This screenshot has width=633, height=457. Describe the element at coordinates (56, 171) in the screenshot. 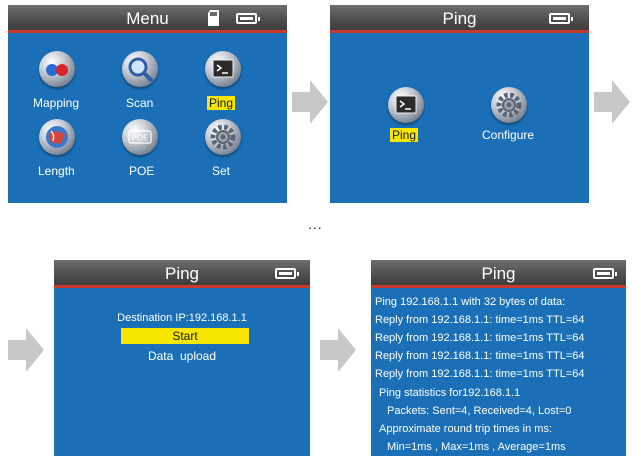

I see `menu-item-label: Length` at that location.